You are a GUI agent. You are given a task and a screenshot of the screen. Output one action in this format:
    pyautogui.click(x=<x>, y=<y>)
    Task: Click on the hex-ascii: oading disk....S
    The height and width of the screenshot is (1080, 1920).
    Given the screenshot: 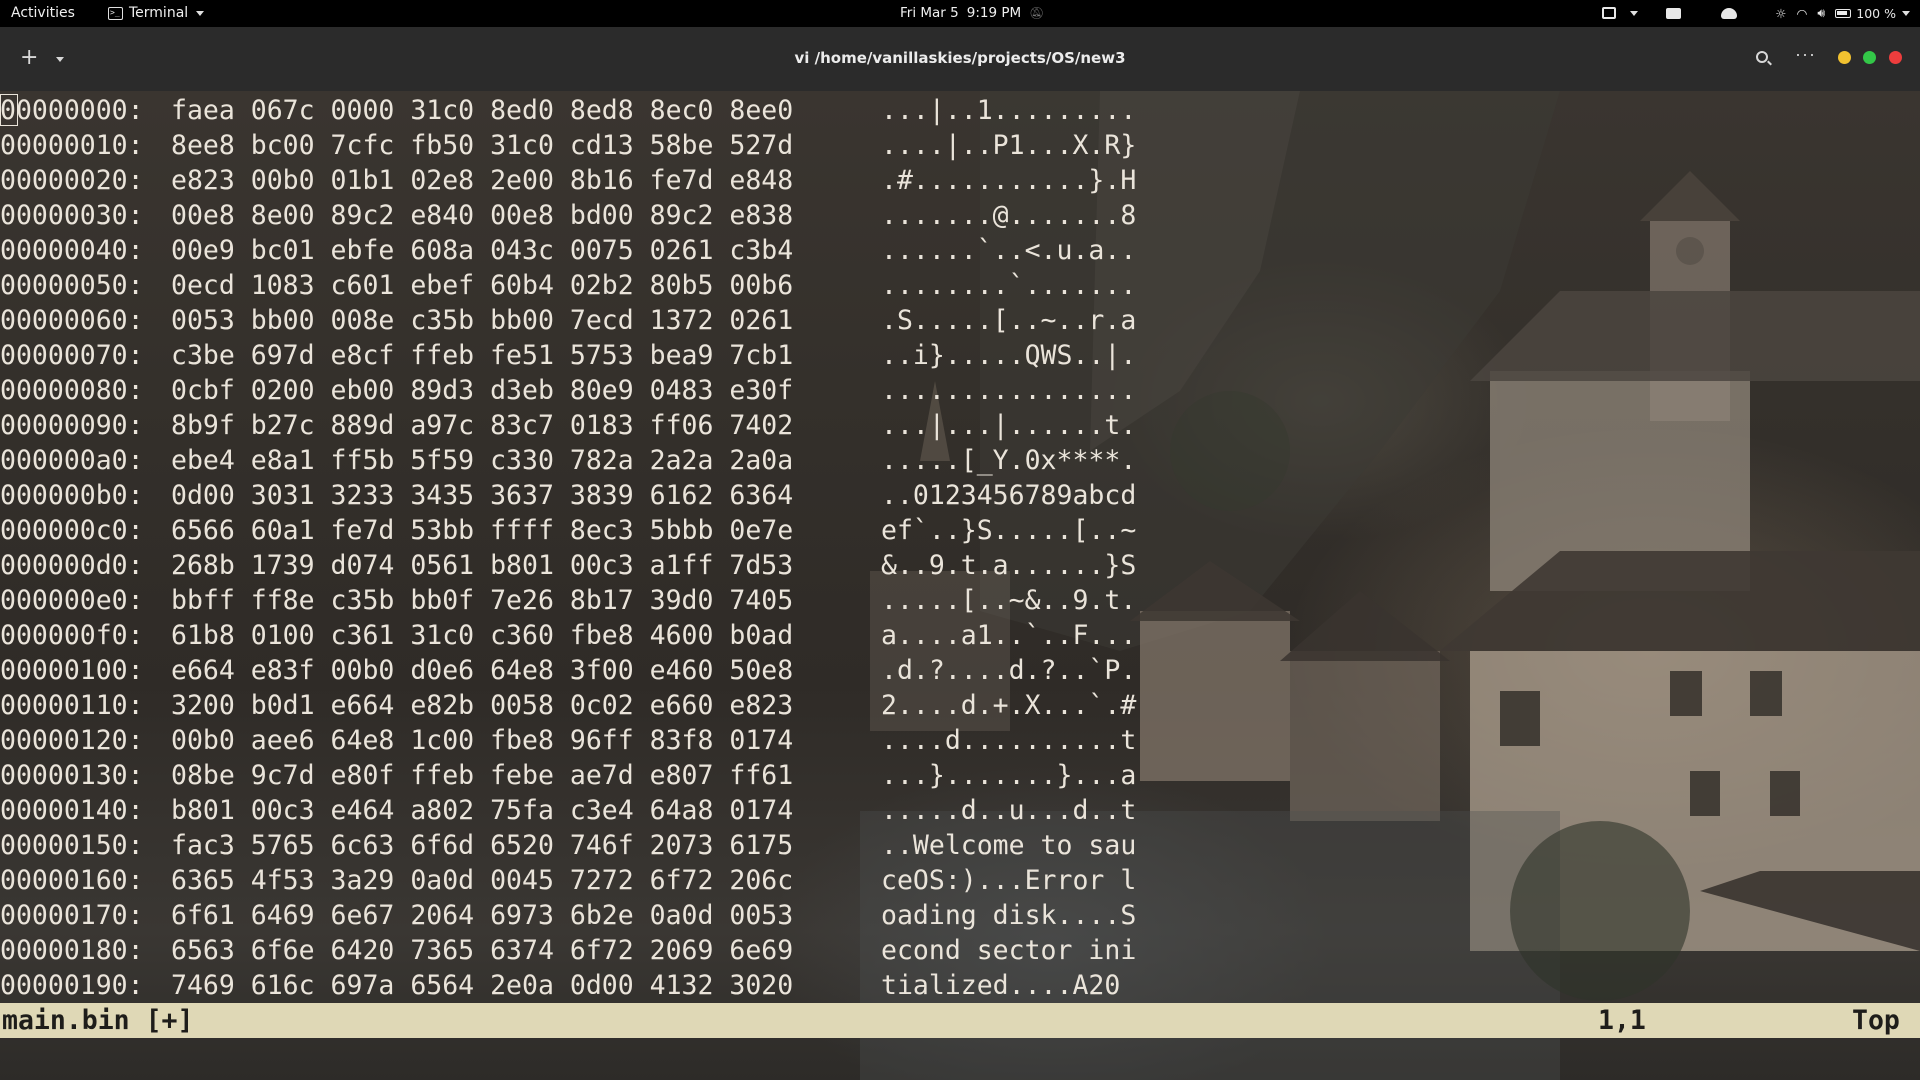 What is the action you would take?
    pyautogui.click(x=1009, y=915)
    